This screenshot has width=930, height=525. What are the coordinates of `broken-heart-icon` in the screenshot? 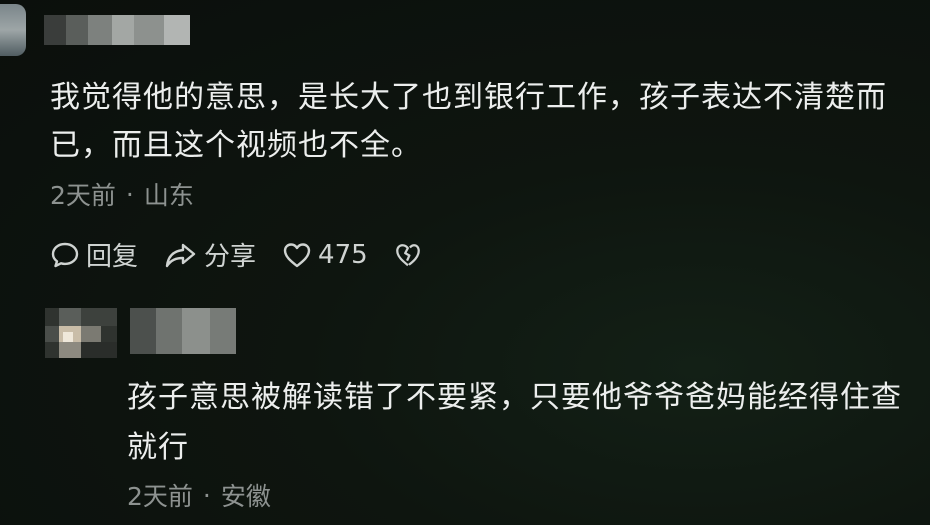 It's located at (407, 254).